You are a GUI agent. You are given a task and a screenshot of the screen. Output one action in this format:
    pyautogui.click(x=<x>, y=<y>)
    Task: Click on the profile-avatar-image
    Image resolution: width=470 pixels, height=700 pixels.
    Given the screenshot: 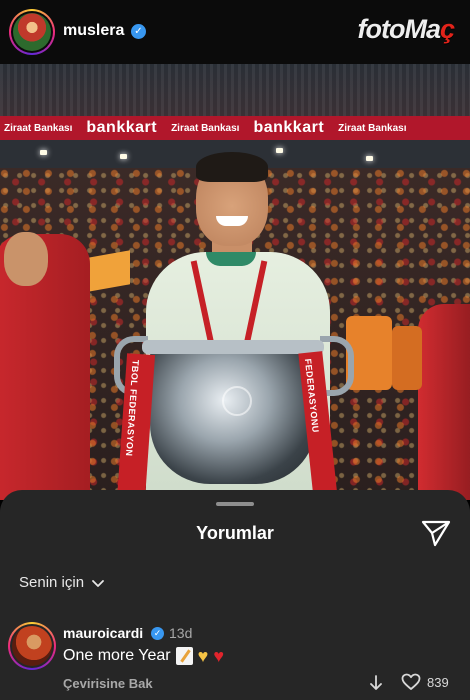 What is the action you would take?
    pyautogui.click(x=32, y=32)
    